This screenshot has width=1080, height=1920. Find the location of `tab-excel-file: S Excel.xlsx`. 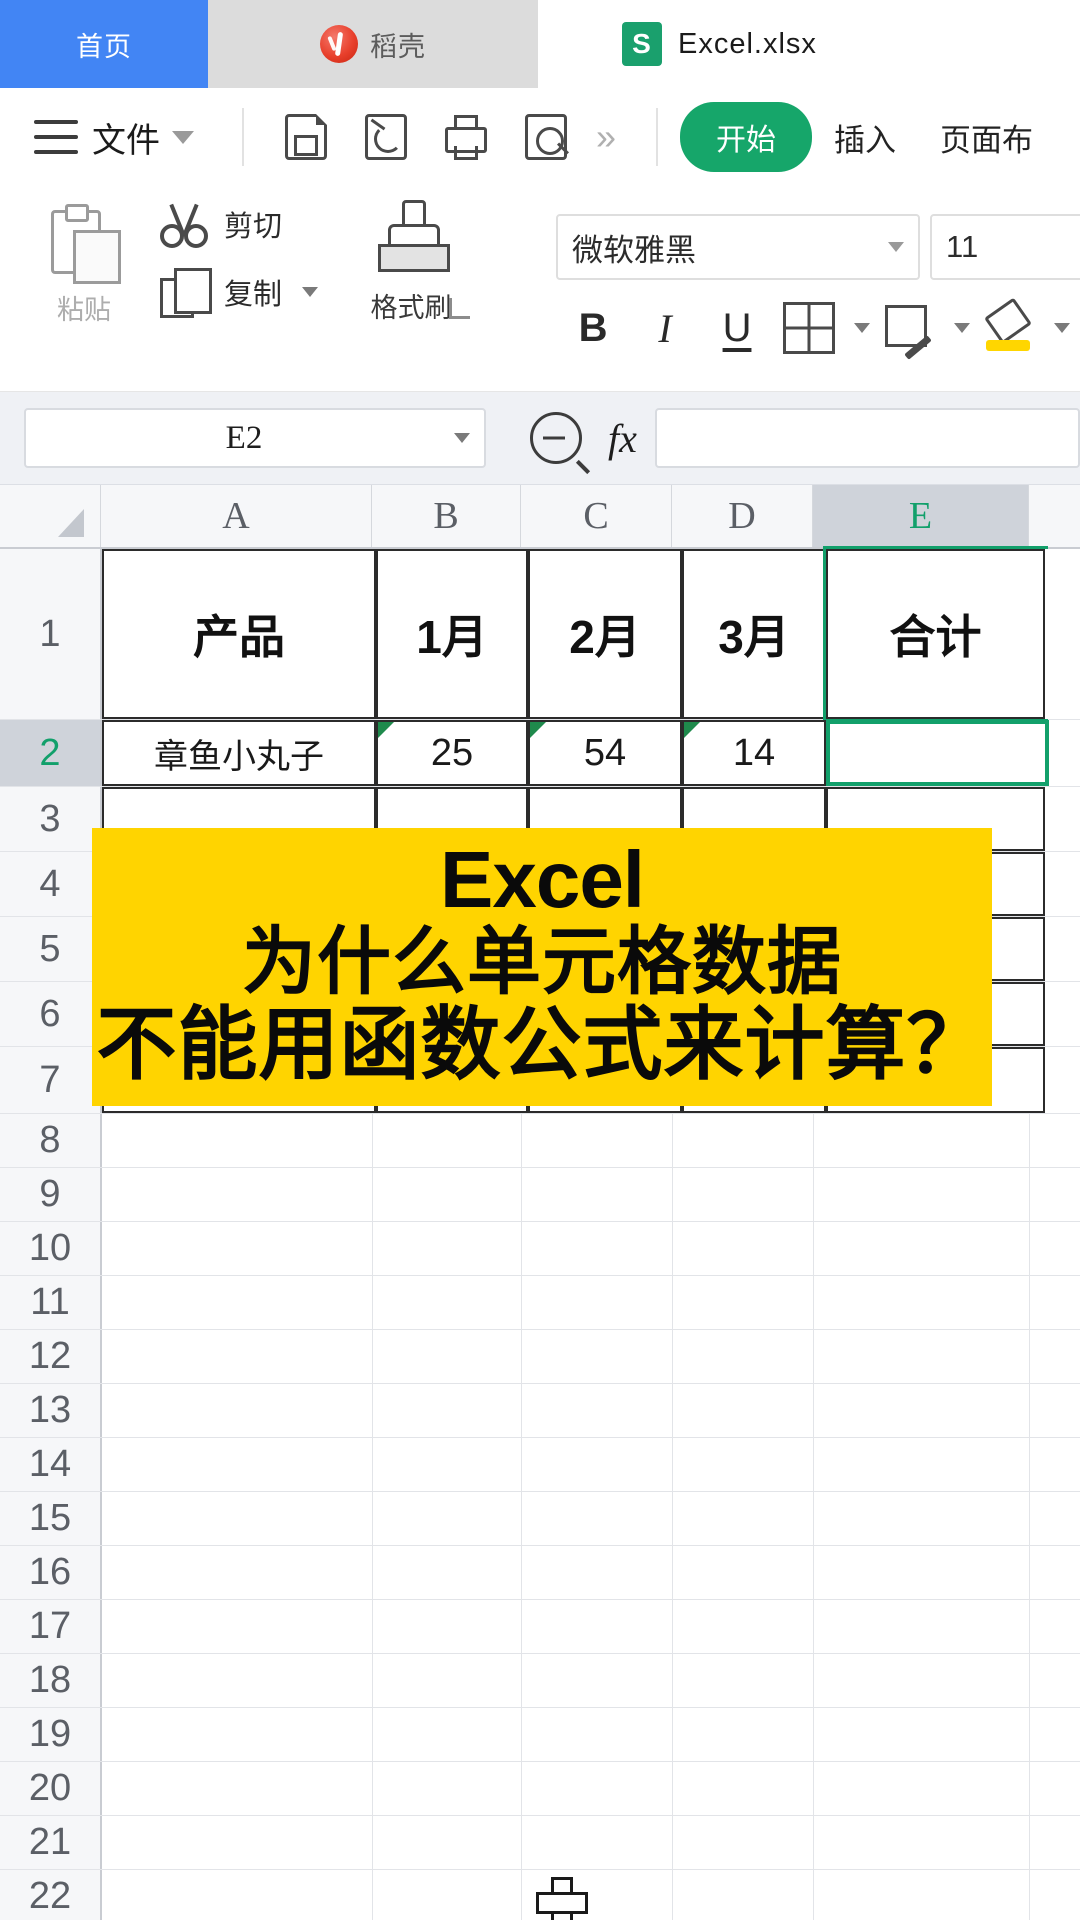

tab-excel-file: S Excel.xlsx is located at coordinates (809, 44).